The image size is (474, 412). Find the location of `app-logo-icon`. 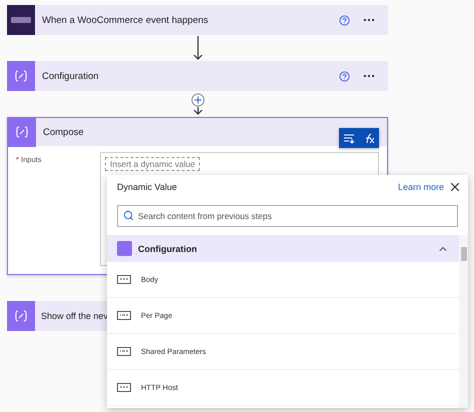

app-logo-icon is located at coordinates (21, 20).